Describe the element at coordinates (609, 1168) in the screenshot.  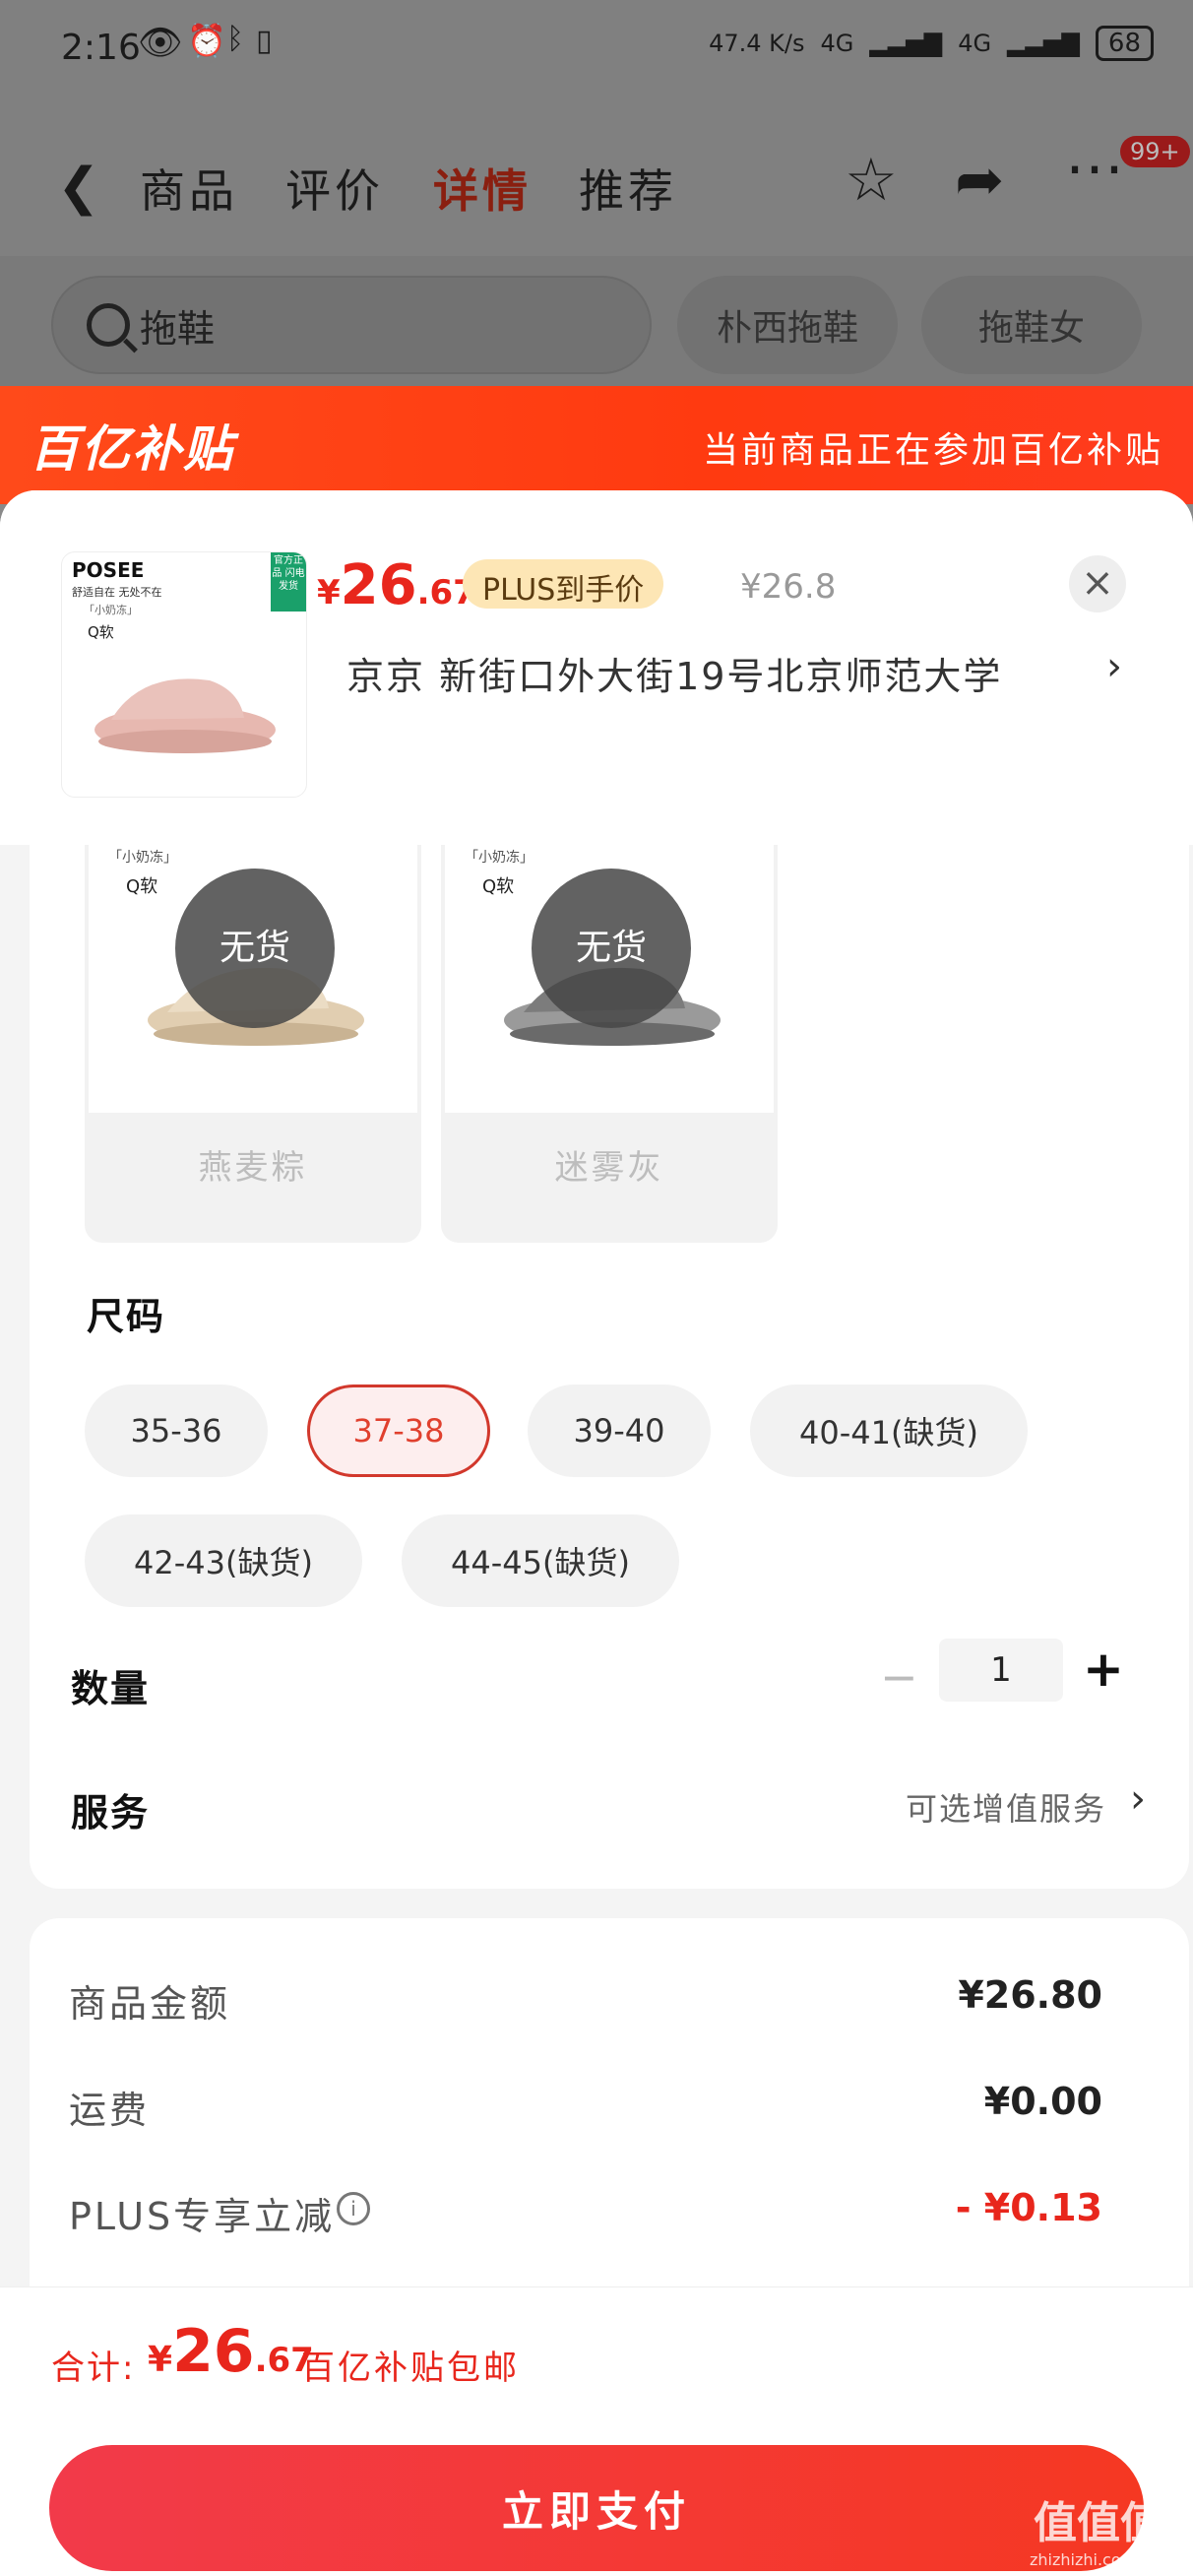
I see `color-label: 迷雾灰` at that location.